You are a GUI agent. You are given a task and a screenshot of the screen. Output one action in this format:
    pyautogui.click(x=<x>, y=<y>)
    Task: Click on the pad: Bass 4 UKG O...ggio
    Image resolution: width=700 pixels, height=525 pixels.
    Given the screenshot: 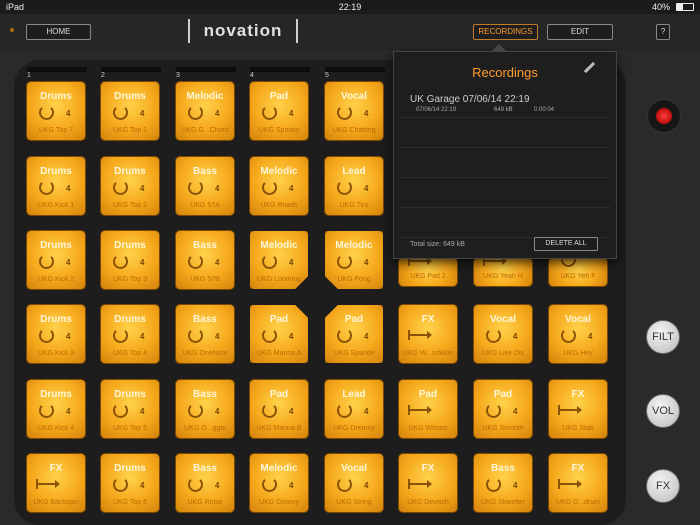 What is the action you would take?
    pyautogui.click(x=205, y=409)
    